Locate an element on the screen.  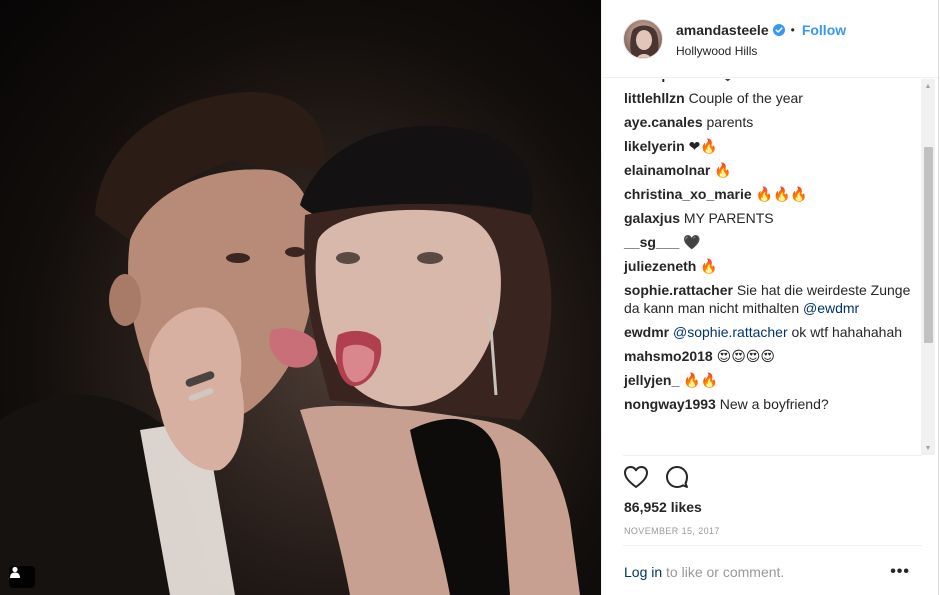
likes-count: 86,952 likes is located at coordinates (663, 507).